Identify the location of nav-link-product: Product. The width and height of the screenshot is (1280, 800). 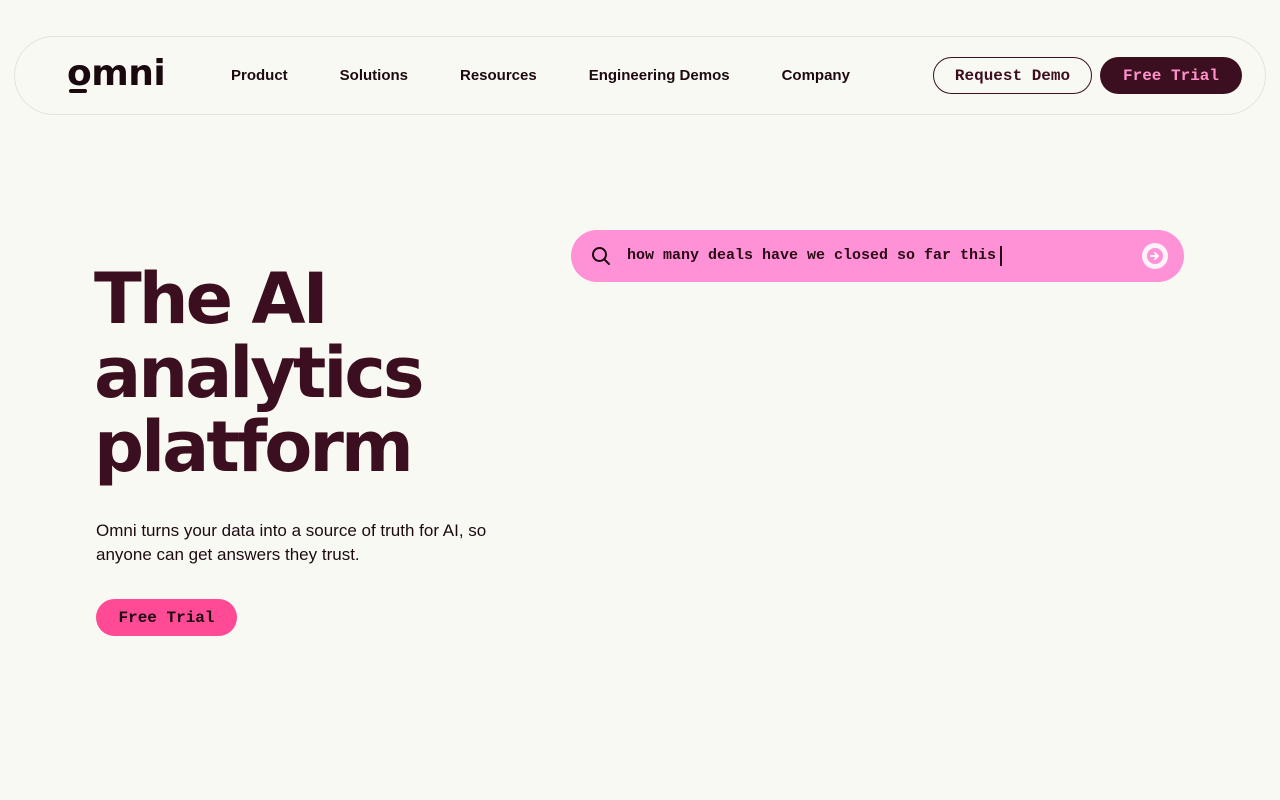
(259, 75).